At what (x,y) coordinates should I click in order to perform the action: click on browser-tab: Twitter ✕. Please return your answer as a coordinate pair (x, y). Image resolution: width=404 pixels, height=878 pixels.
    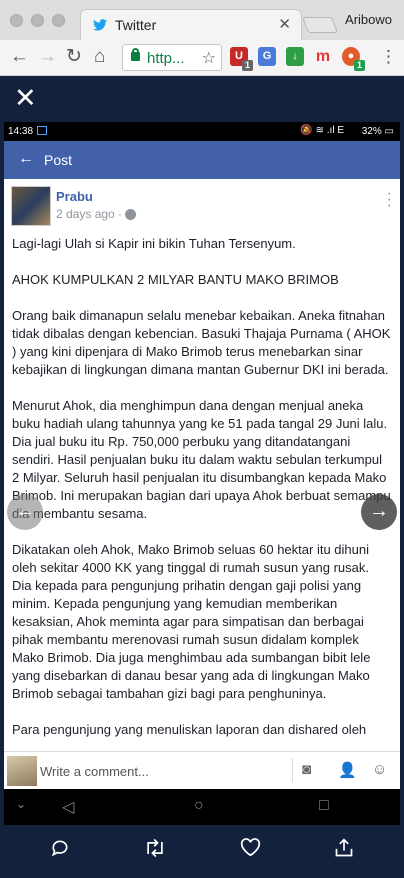
    Looking at the image, I should click on (191, 24).